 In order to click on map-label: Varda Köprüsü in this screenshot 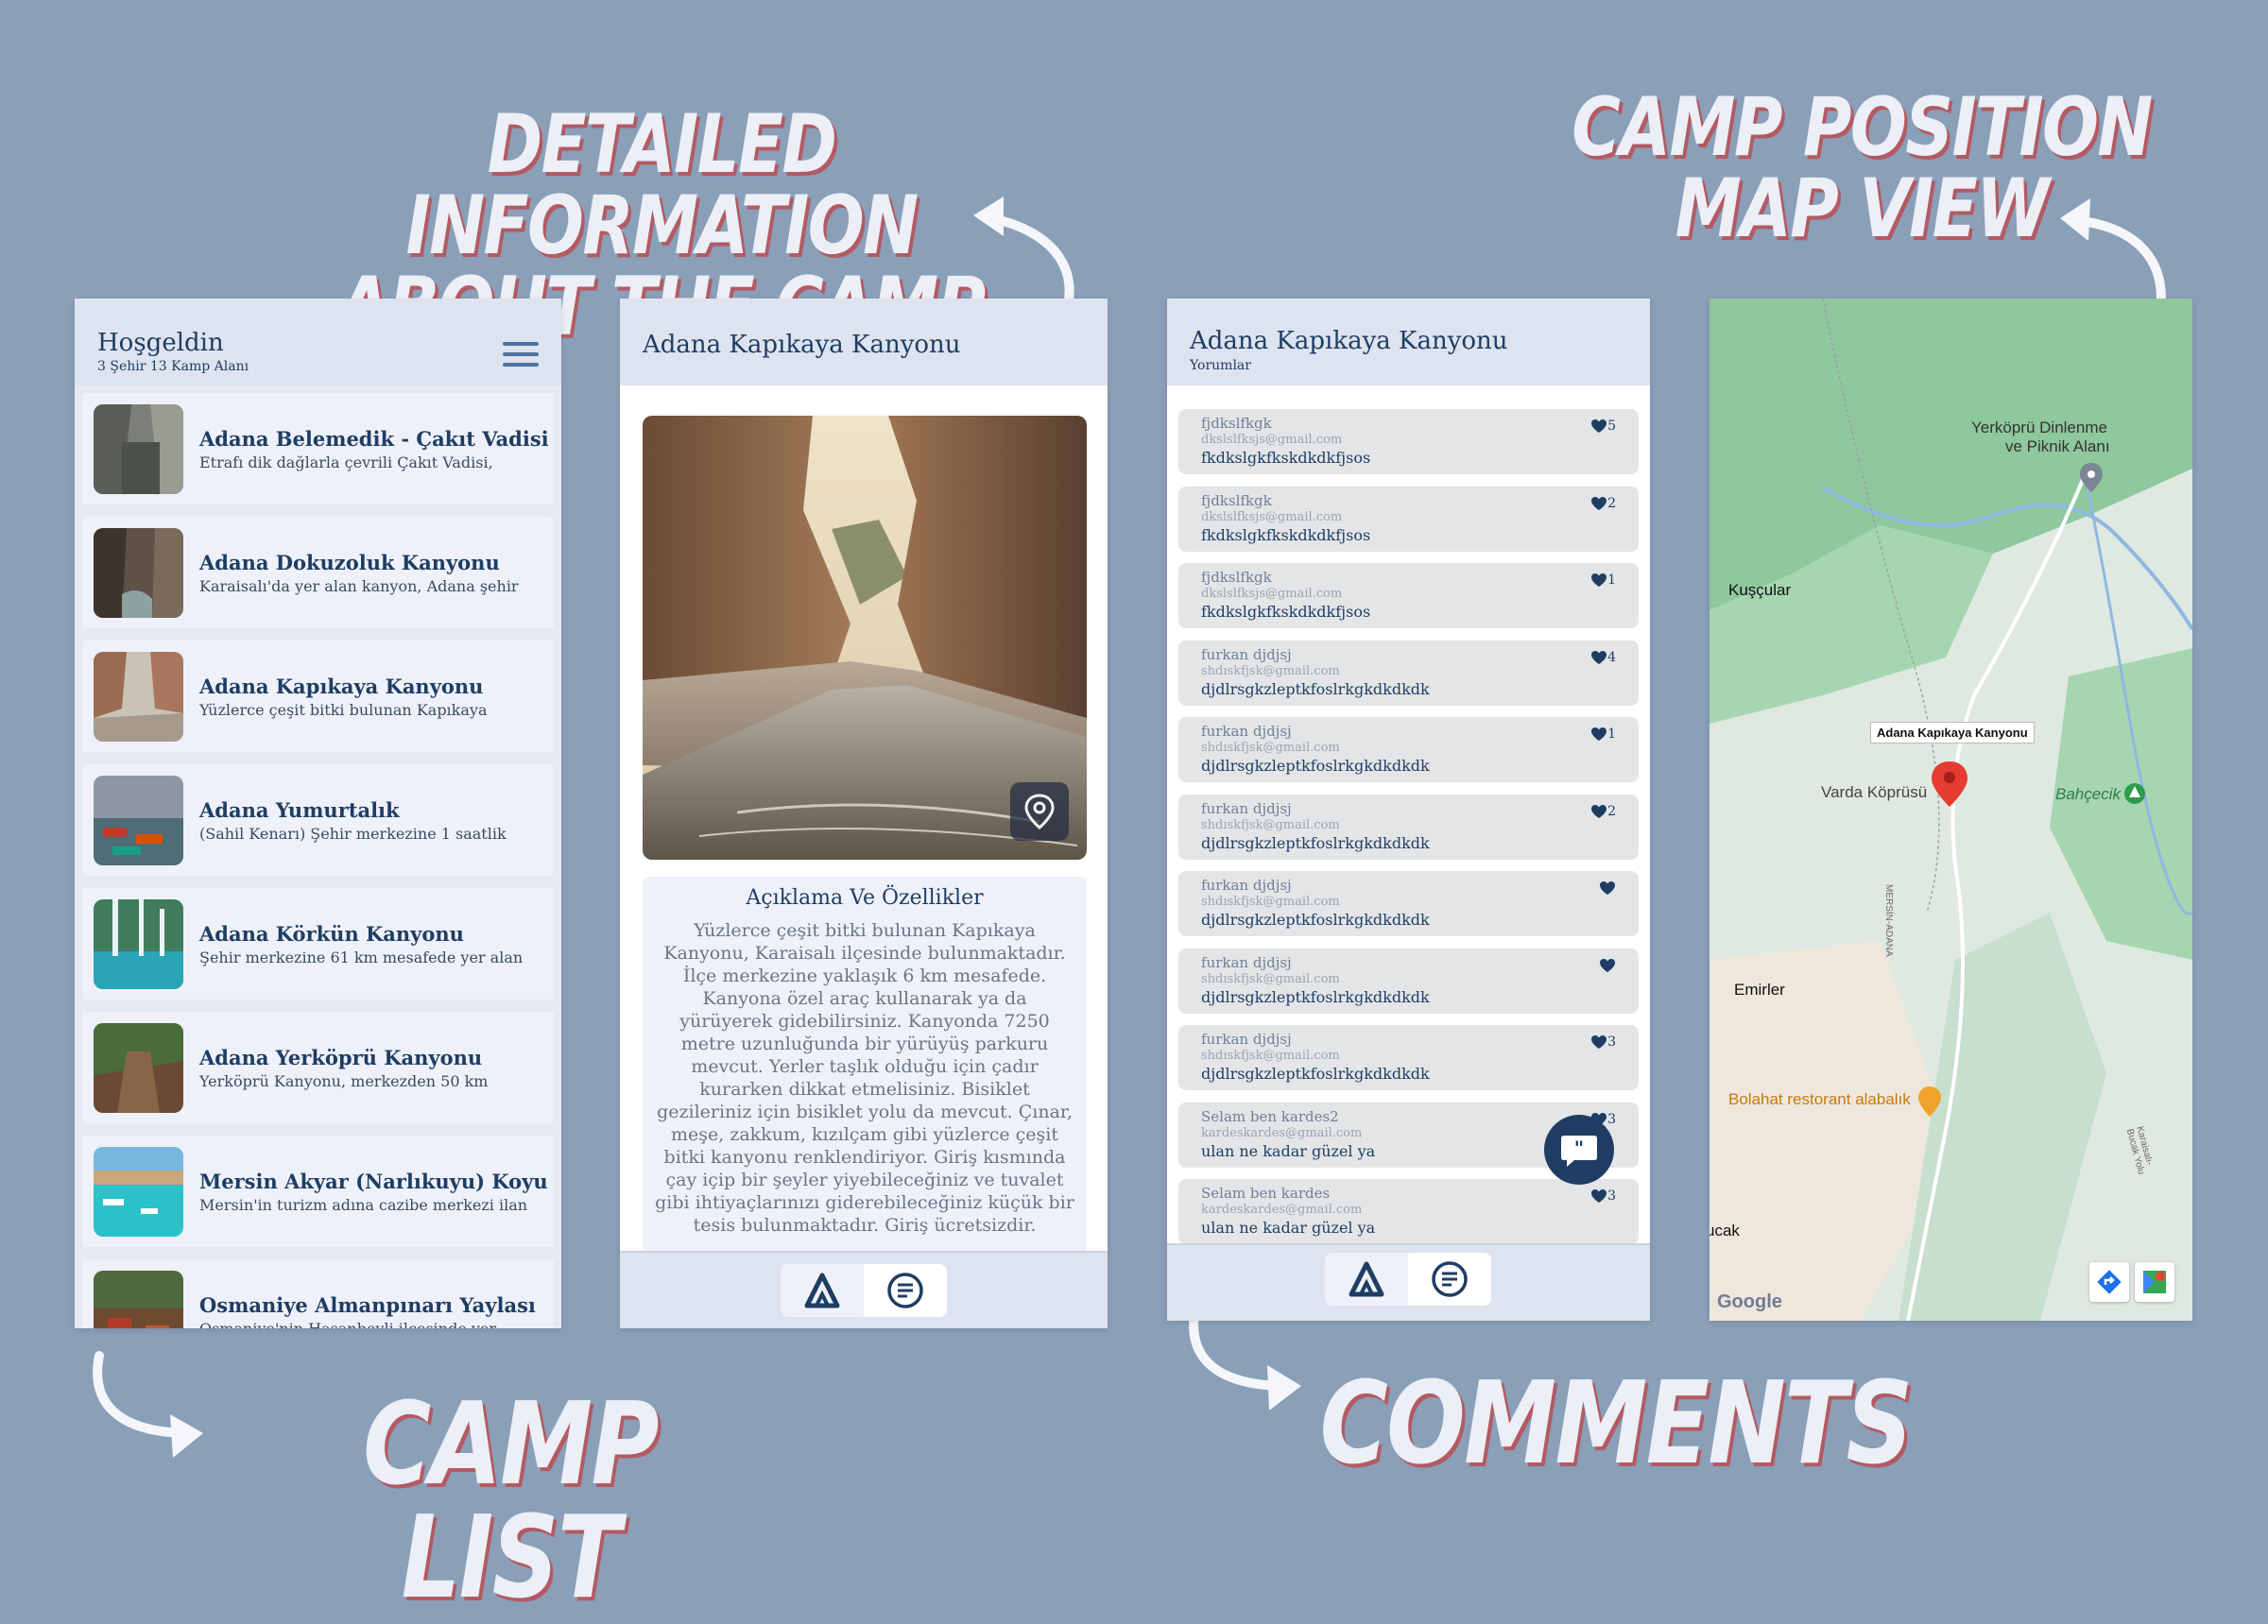, I will do `click(1874, 792)`.